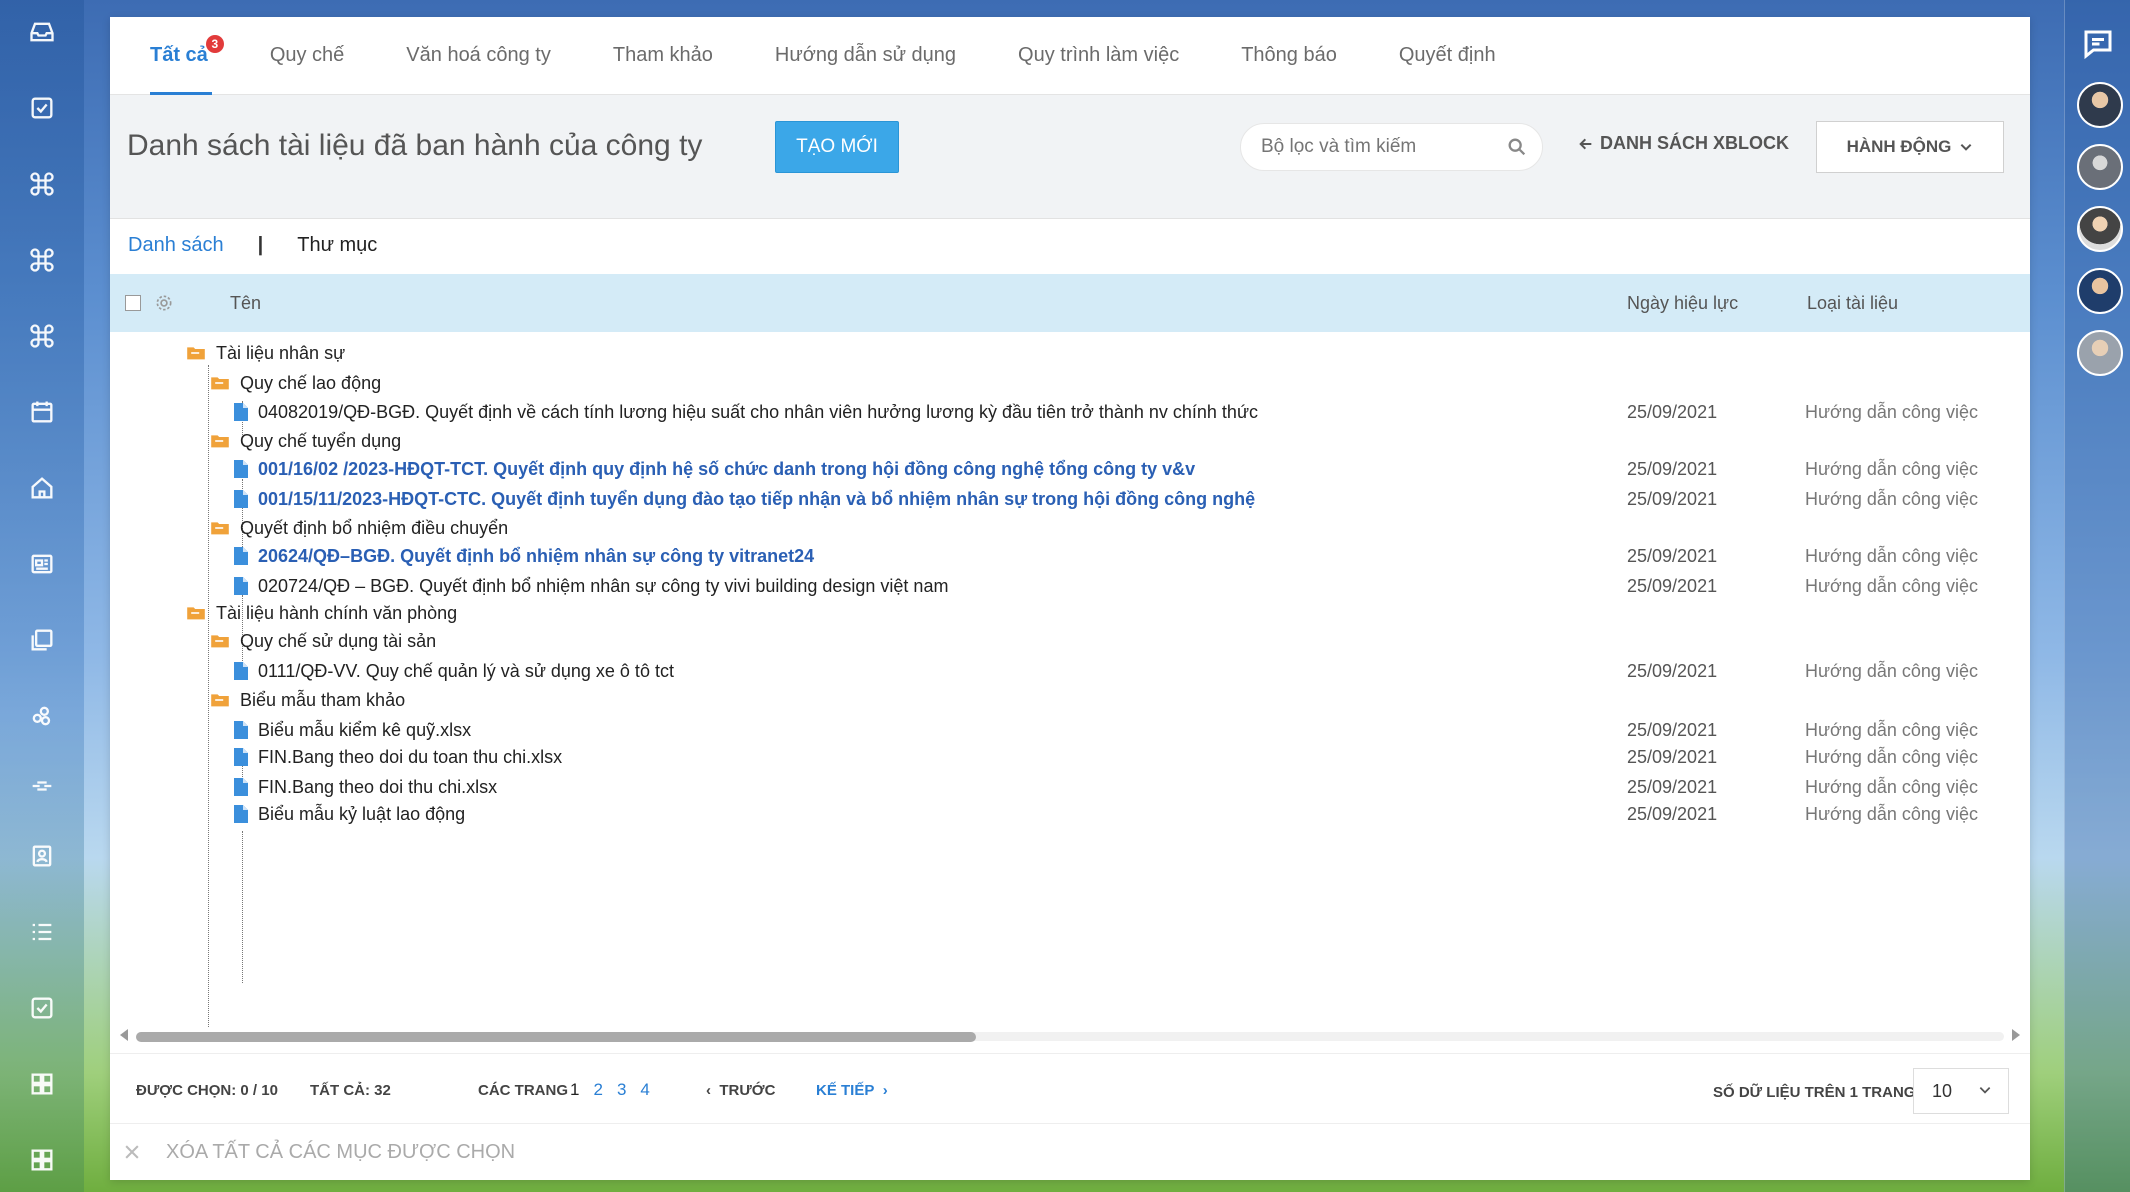 The width and height of the screenshot is (2130, 1192). What do you see at coordinates (837, 147) in the screenshot?
I see `create-button: TẠO MỚI` at bounding box center [837, 147].